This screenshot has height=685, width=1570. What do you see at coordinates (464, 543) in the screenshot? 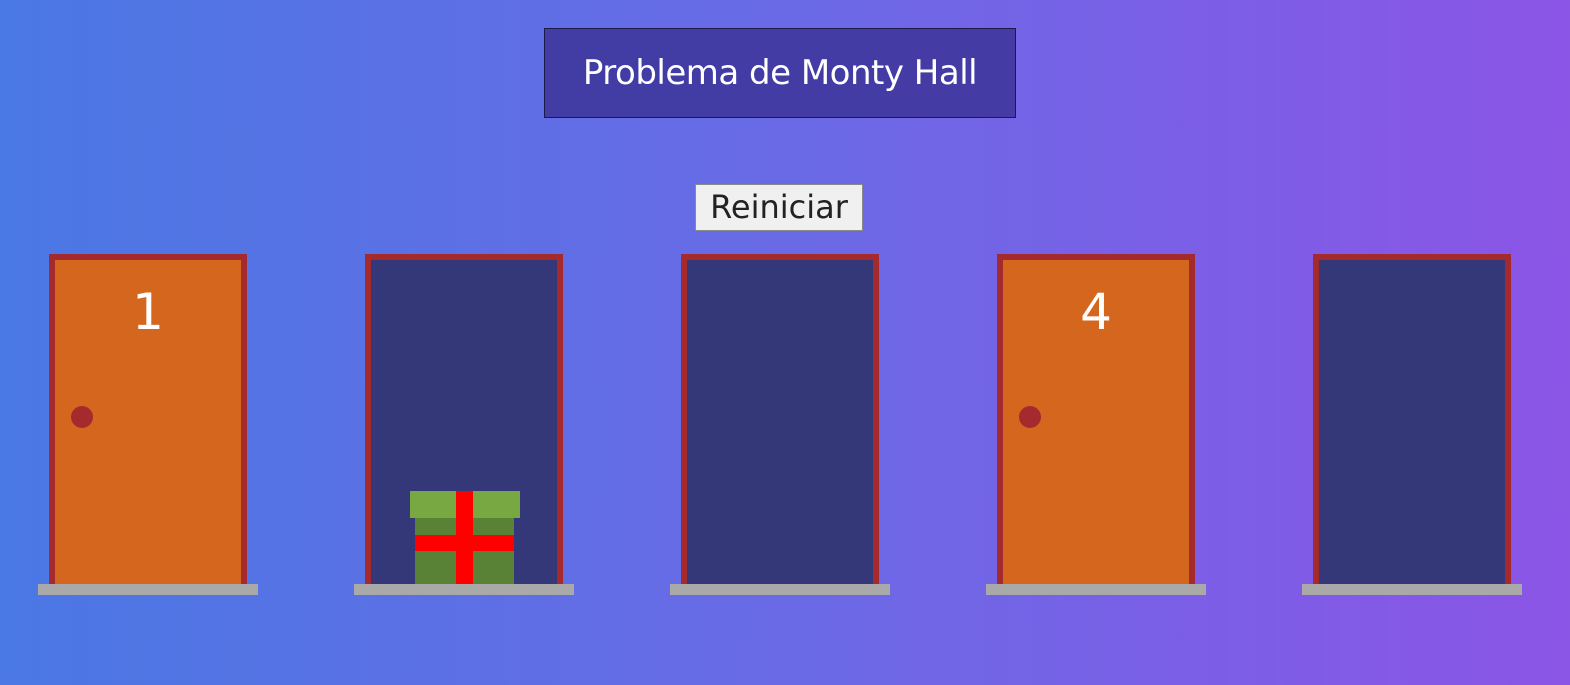
I see `gift-ribbon-horizontal` at bounding box center [464, 543].